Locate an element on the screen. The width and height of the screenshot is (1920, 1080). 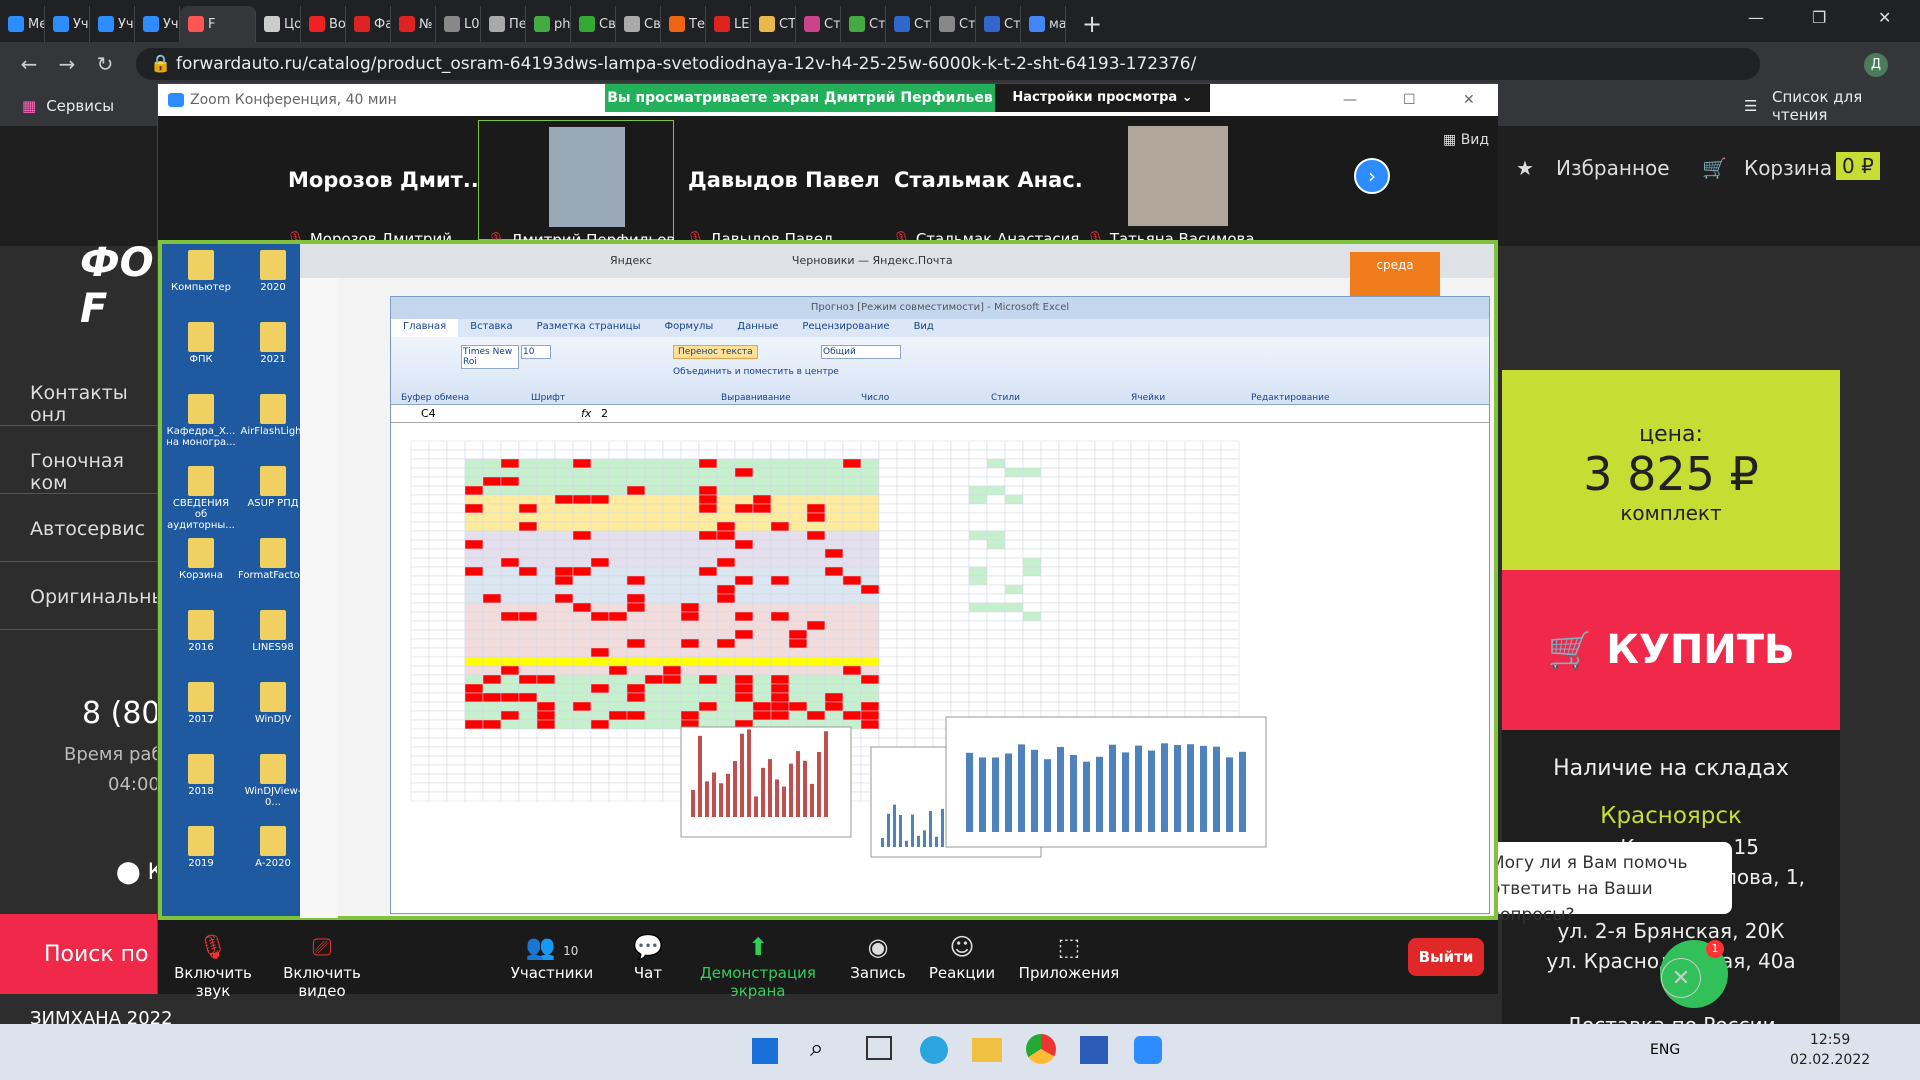
browser-tab: Цо is located at coordinates (278, 24).